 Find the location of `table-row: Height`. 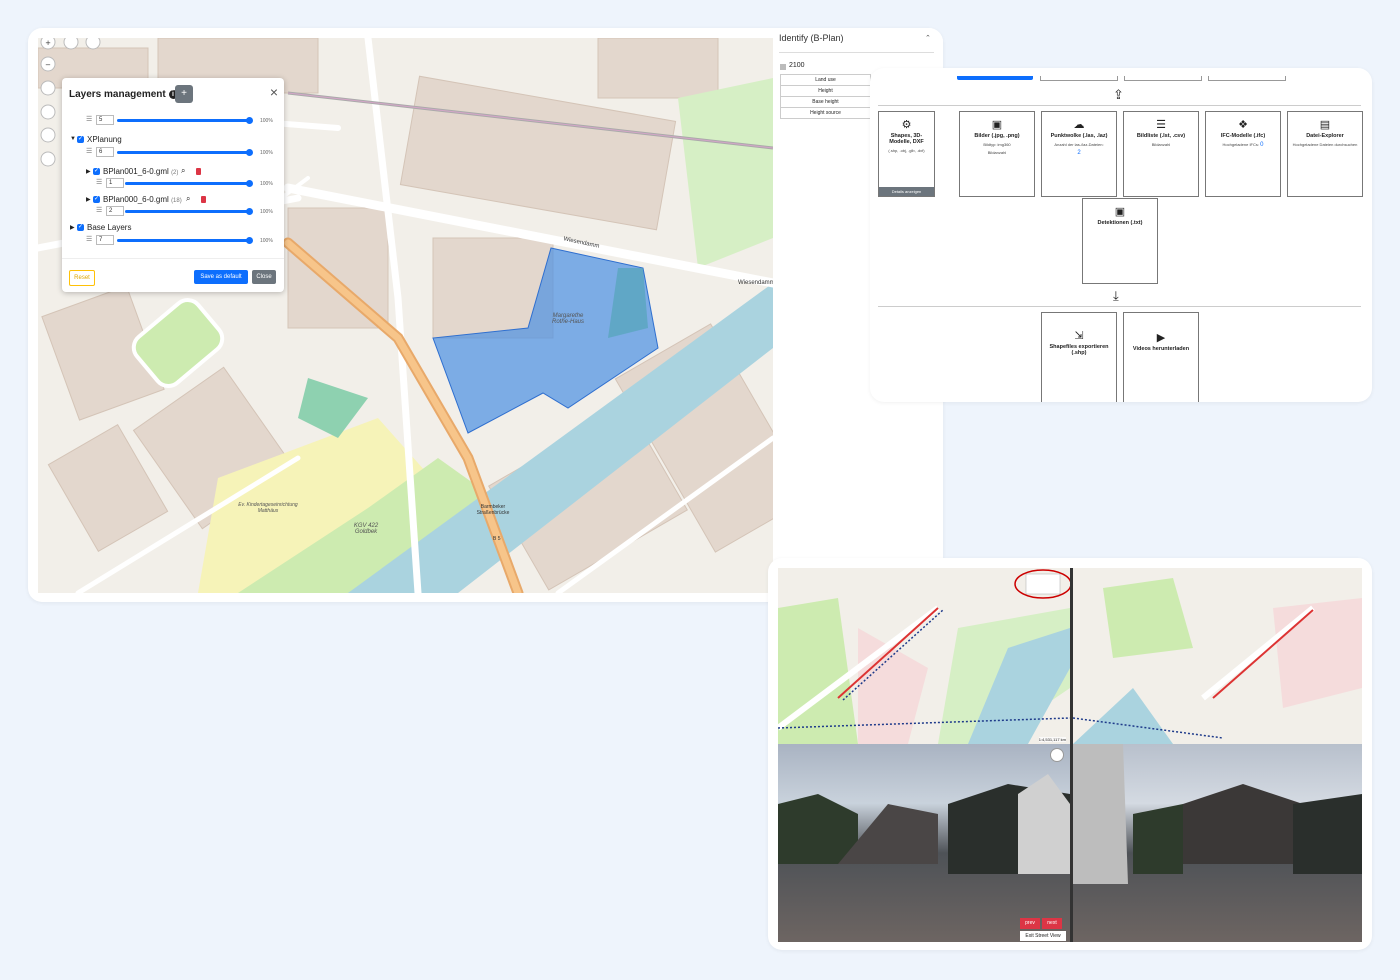

table-row: Height is located at coordinates (825, 91).